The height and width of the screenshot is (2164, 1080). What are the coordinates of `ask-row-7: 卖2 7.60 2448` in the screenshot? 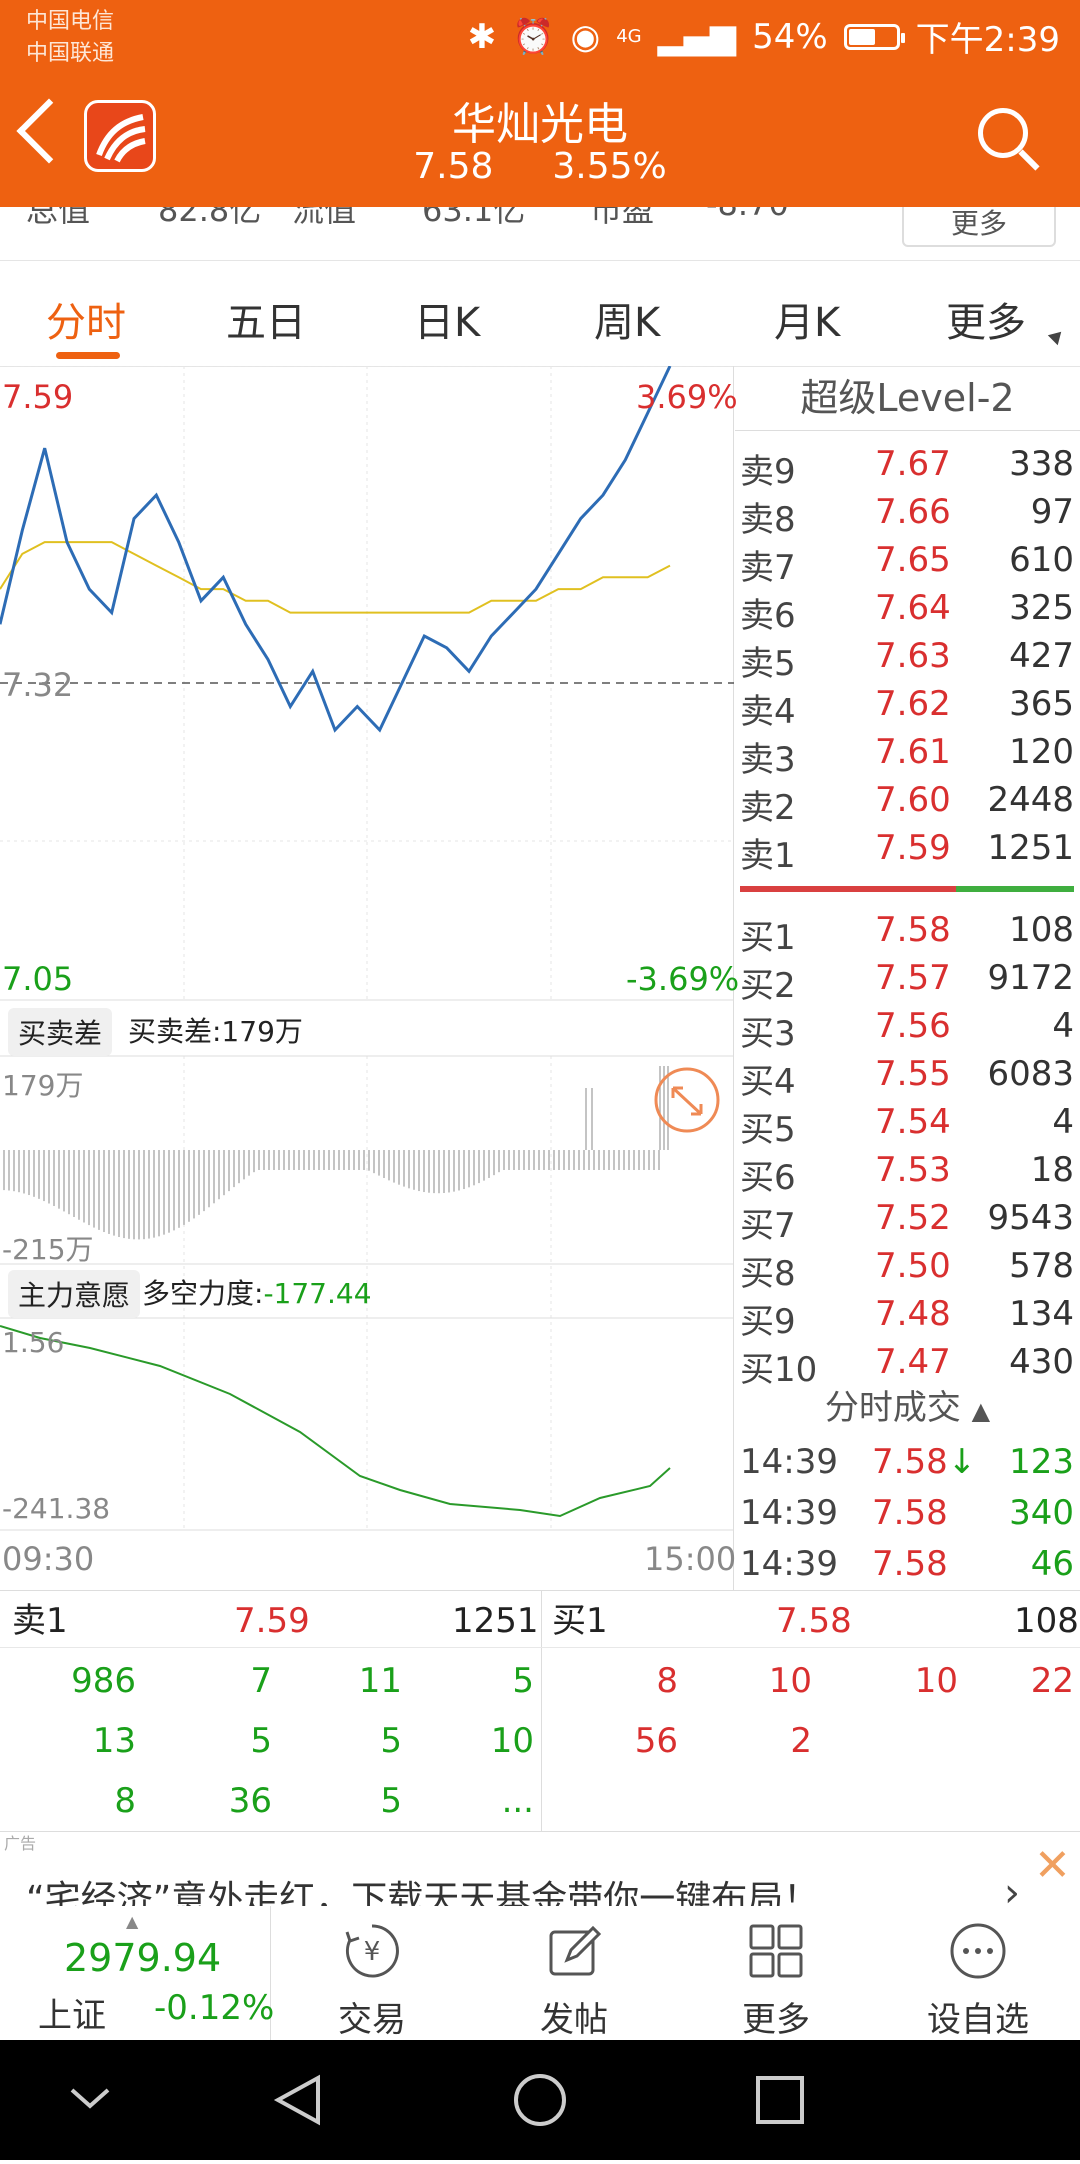 It's located at (907, 804).